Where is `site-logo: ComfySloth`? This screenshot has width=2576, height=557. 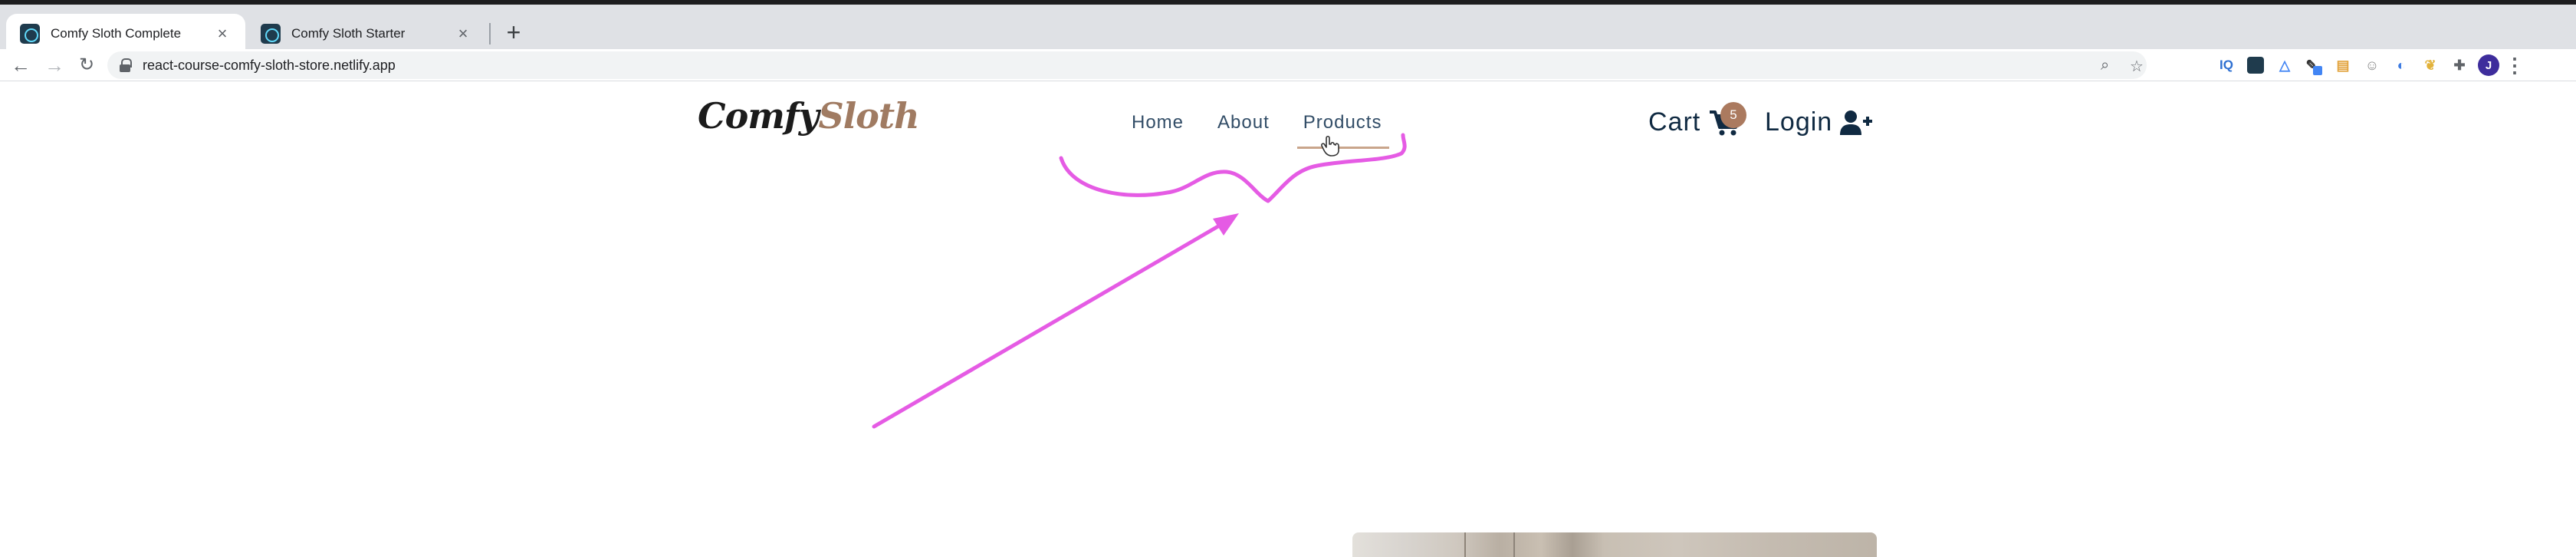 site-logo: ComfySloth is located at coordinates (809, 116).